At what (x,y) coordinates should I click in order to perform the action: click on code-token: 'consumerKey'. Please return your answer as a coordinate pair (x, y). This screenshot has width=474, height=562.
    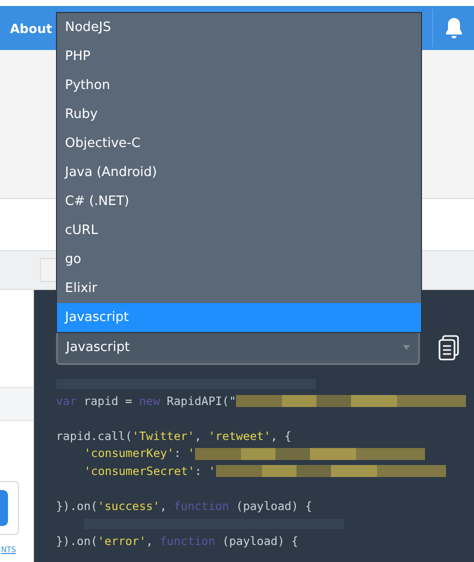
    Looking at the image, I should click on (129, 453).